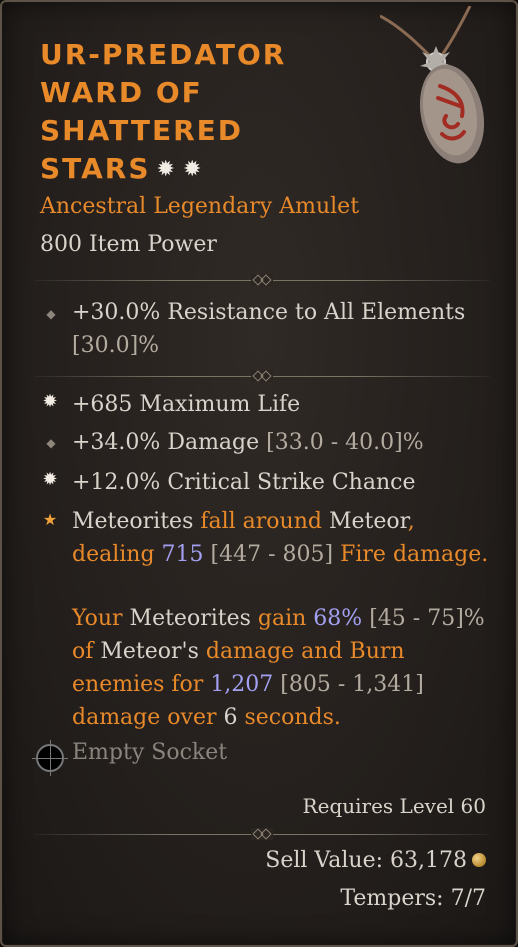 The height and width of the screenshot is (947, 518). What do you see at coordinates (150, 752) in the screenshot?
I see `socket-label: Empty Socket` at bounding box center [150, 752].